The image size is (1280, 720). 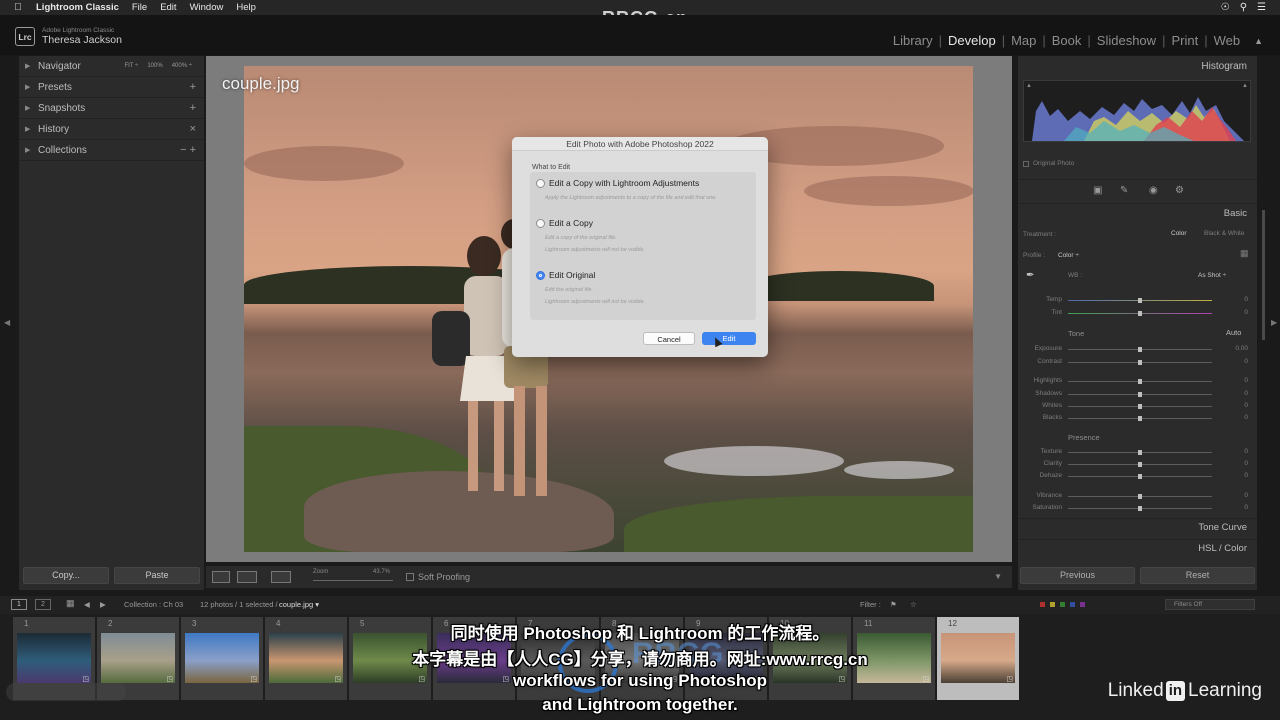 I want to click on module-slideshow: Slideshow, so click(x=1126, y=40).